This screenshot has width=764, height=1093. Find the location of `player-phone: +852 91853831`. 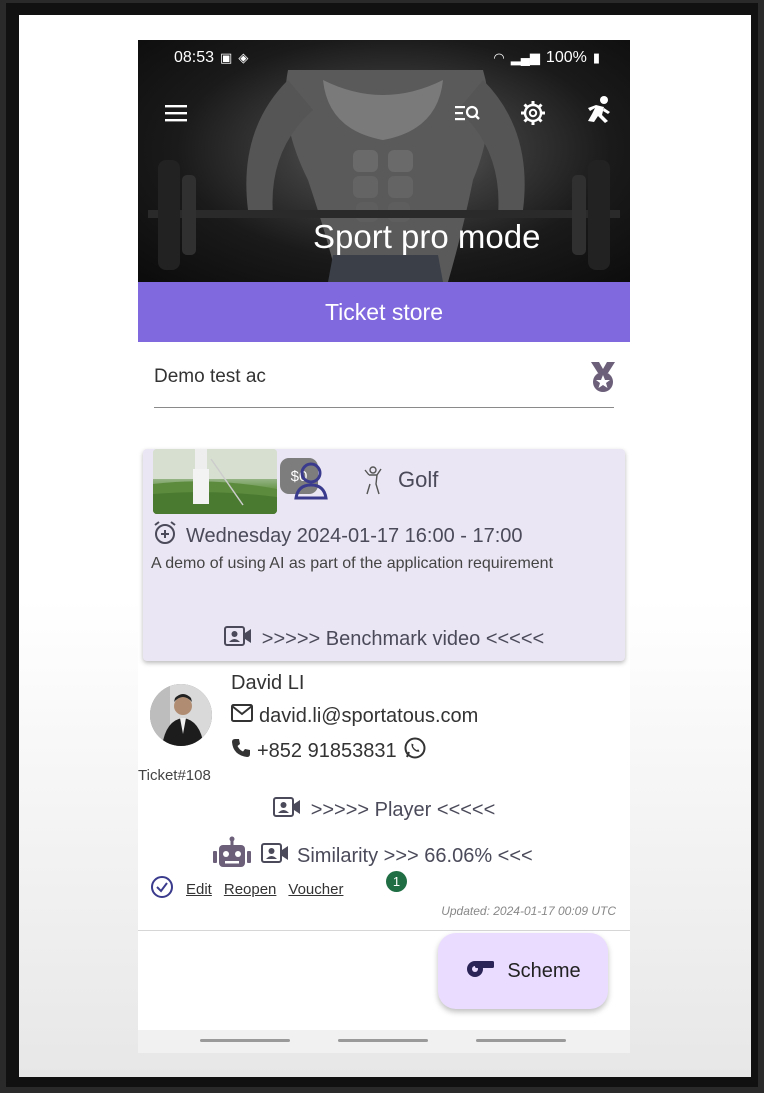

player-phone: +852 91853831 is located at coordinates (327, 750).